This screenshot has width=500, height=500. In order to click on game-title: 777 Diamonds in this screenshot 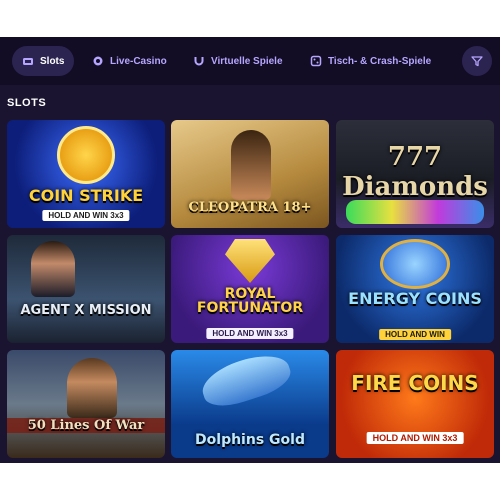, I will do `click(415, 172)`.